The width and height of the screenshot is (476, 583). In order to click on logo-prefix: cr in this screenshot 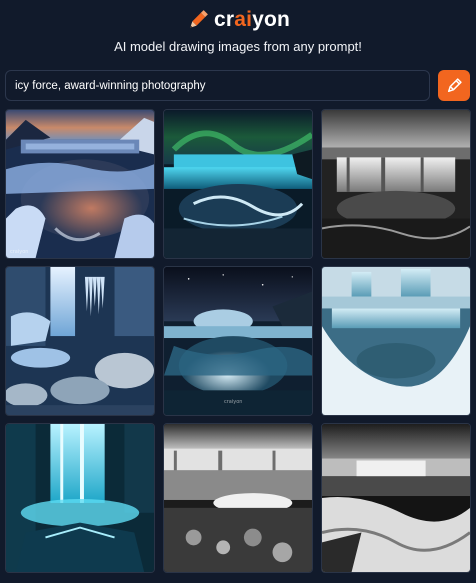, I will do `click(224, 19)`.